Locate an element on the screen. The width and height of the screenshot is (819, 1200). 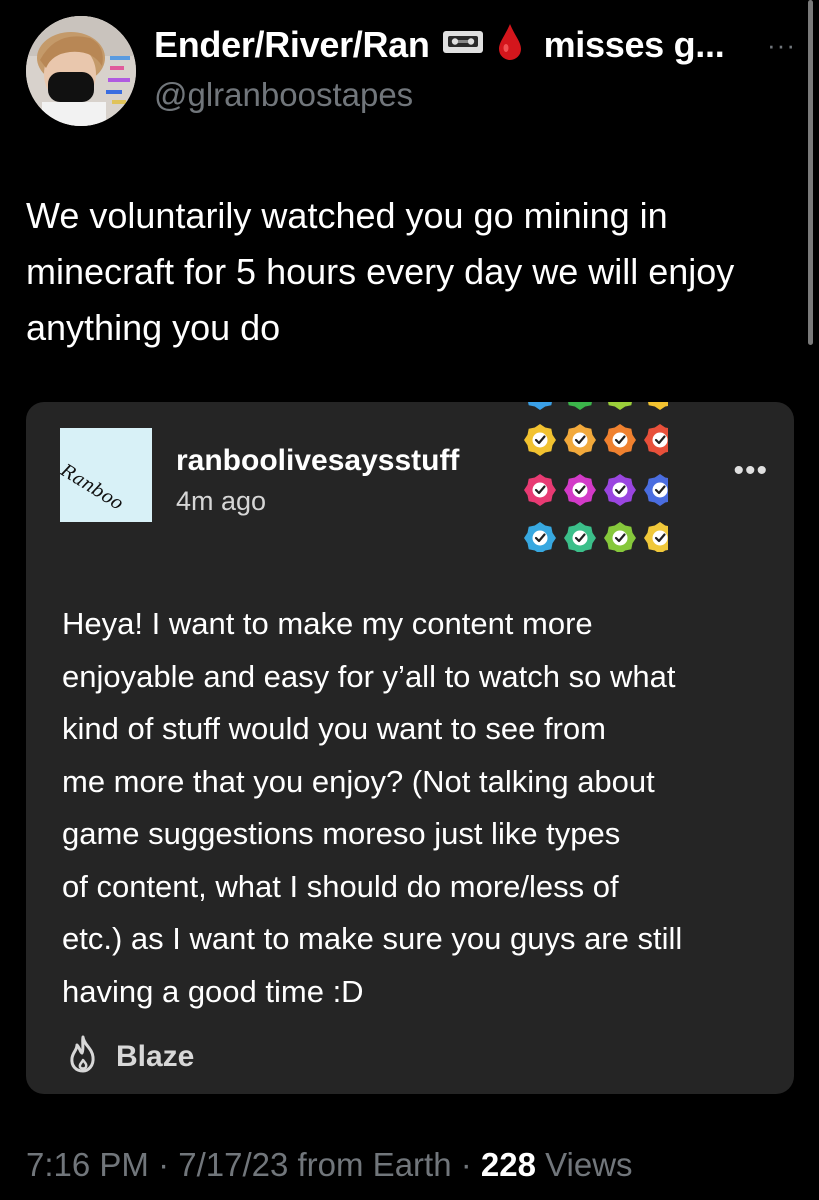
drop-of-blood-icon is located at coordinates (510, 44).